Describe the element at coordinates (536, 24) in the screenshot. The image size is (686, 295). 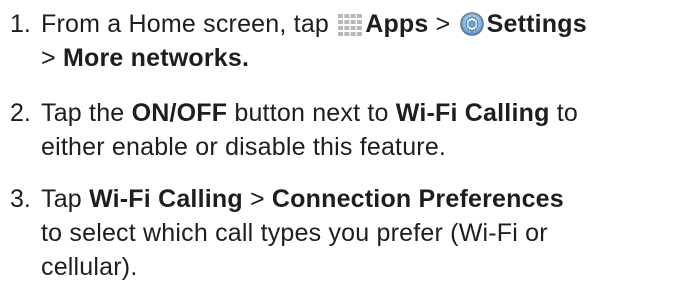
I see `settings-label: Settings` at that location.